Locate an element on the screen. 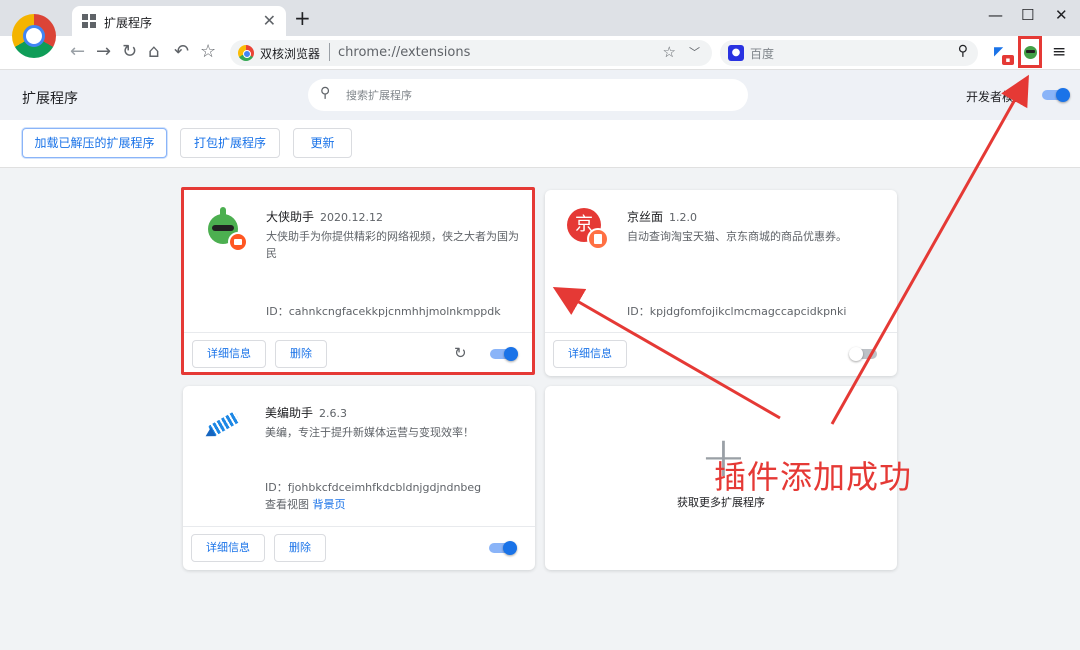  extension-id: ID：cahnkcngfacekkpjcnmhhjmolnkmppdk is located at coordinates (383, 311).